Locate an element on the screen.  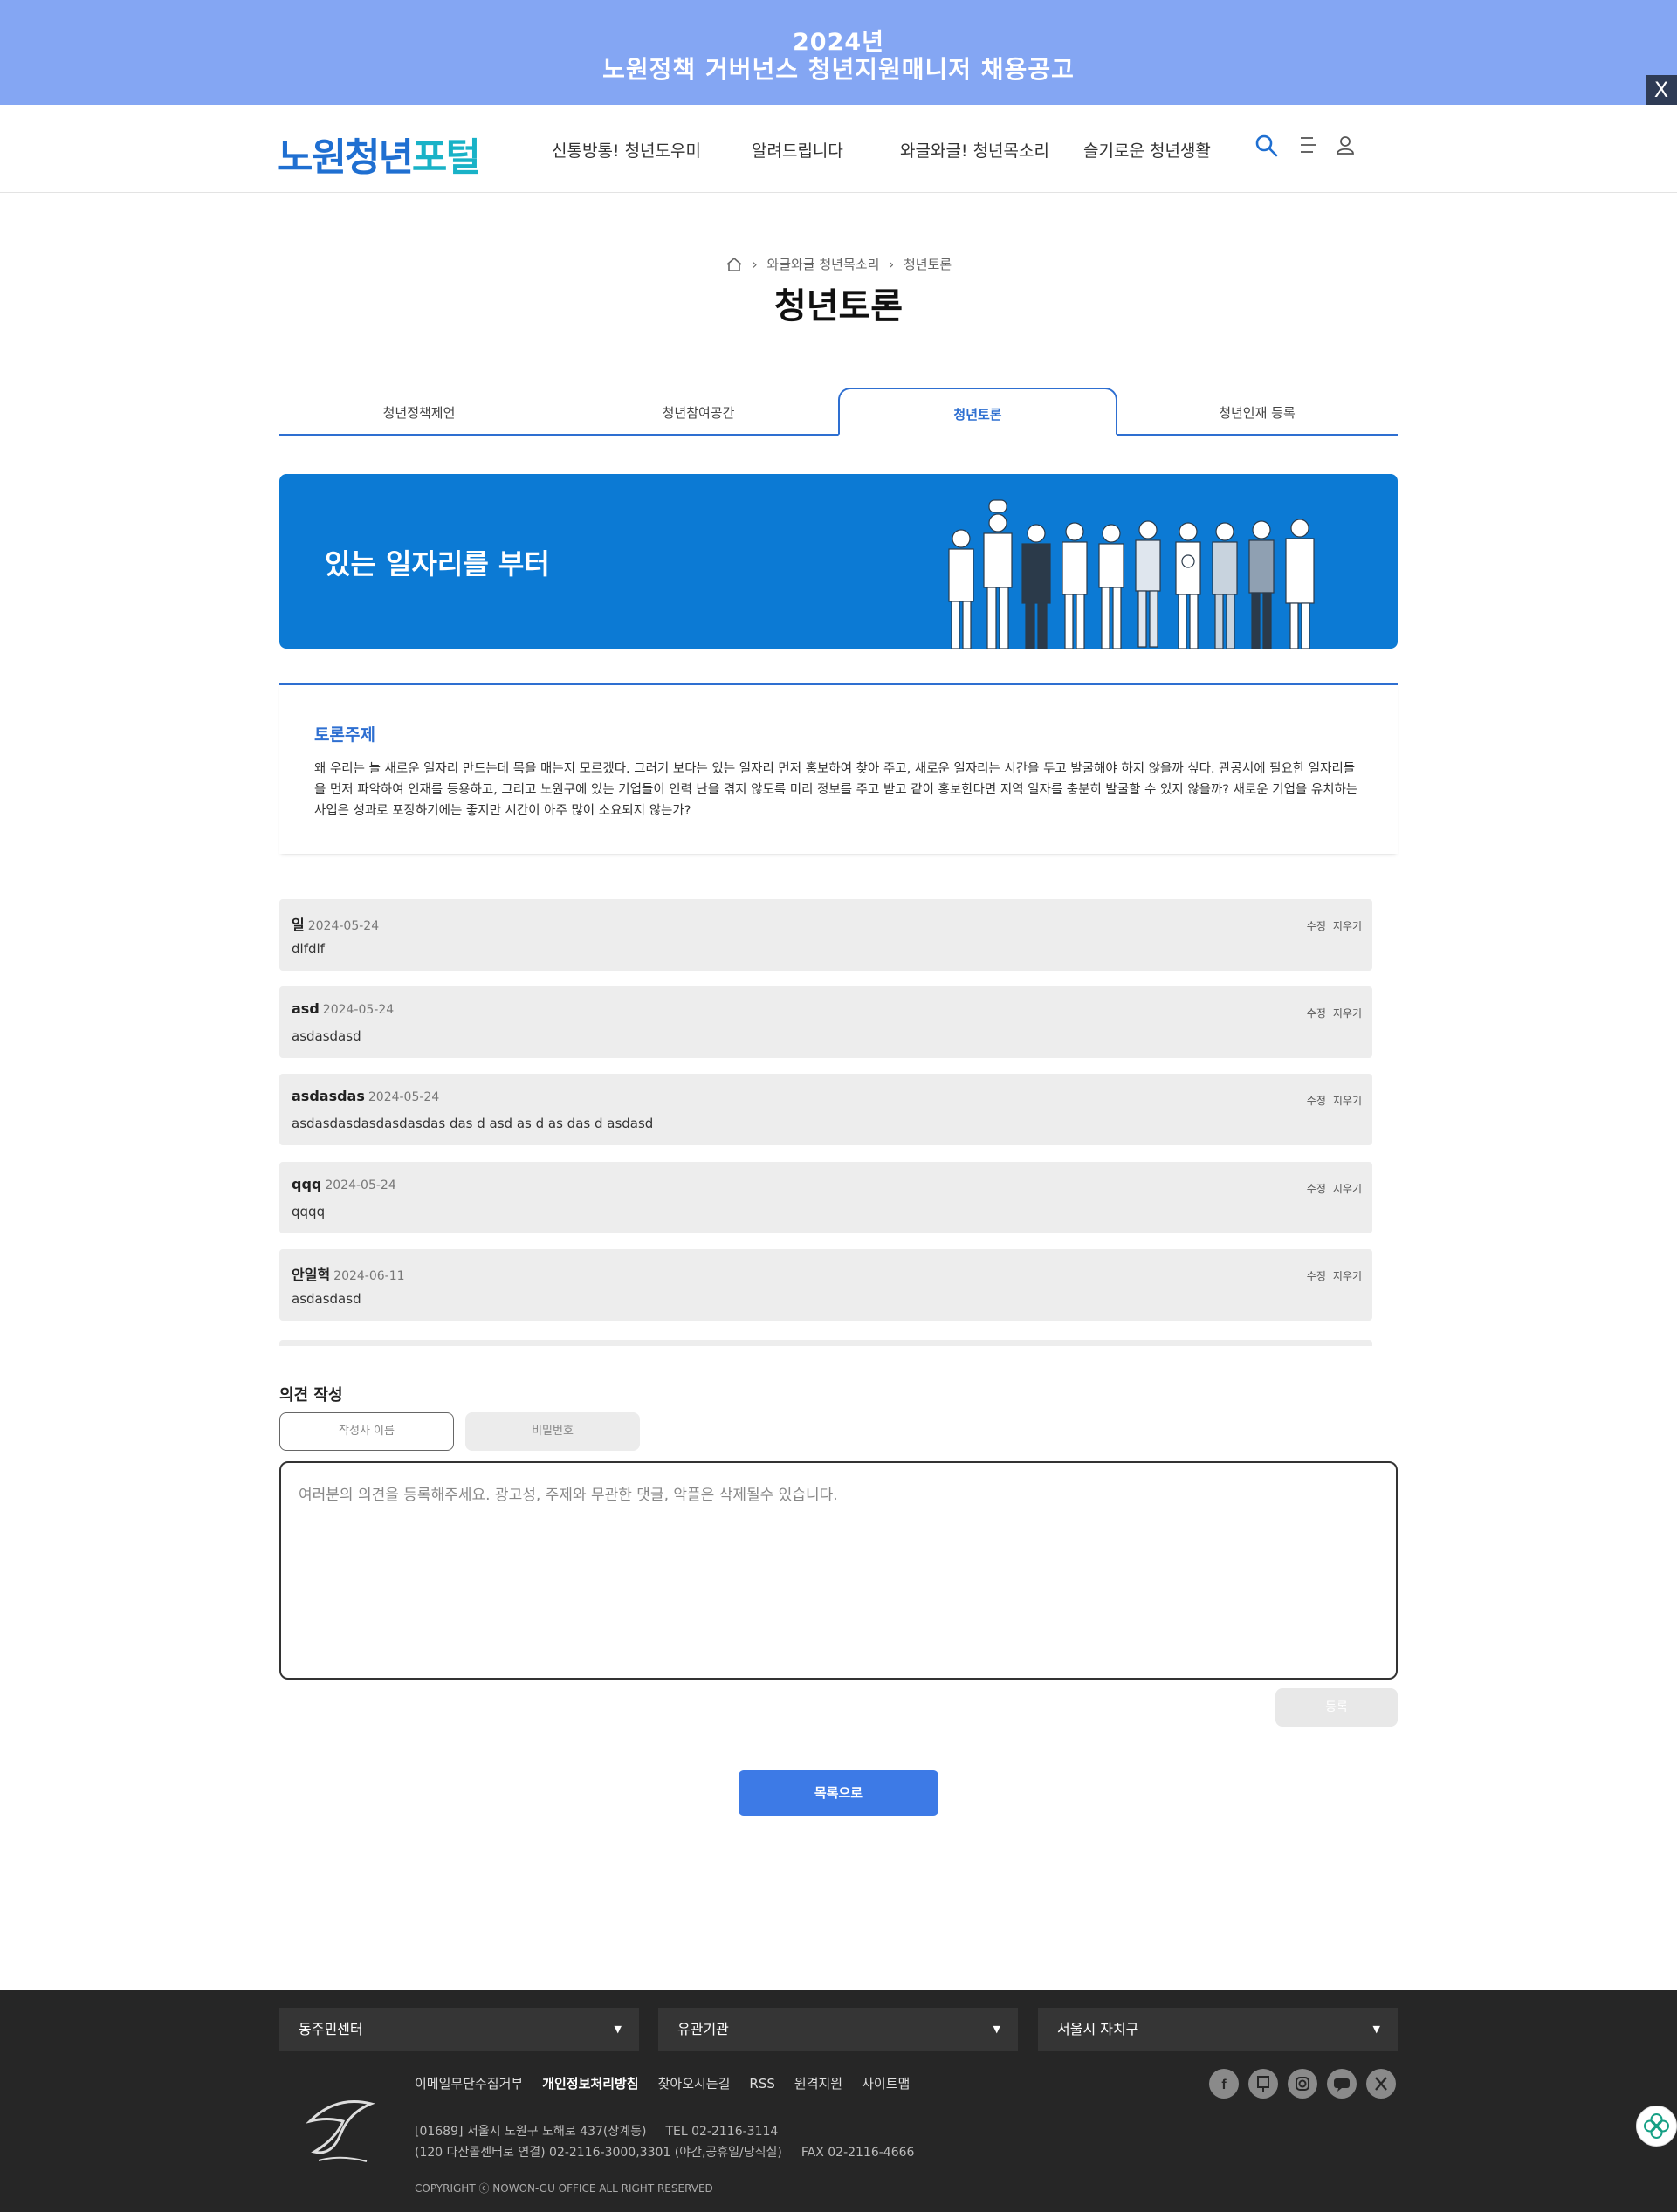
select-label: 동주민센터 is located at coordinates (331, 2029).